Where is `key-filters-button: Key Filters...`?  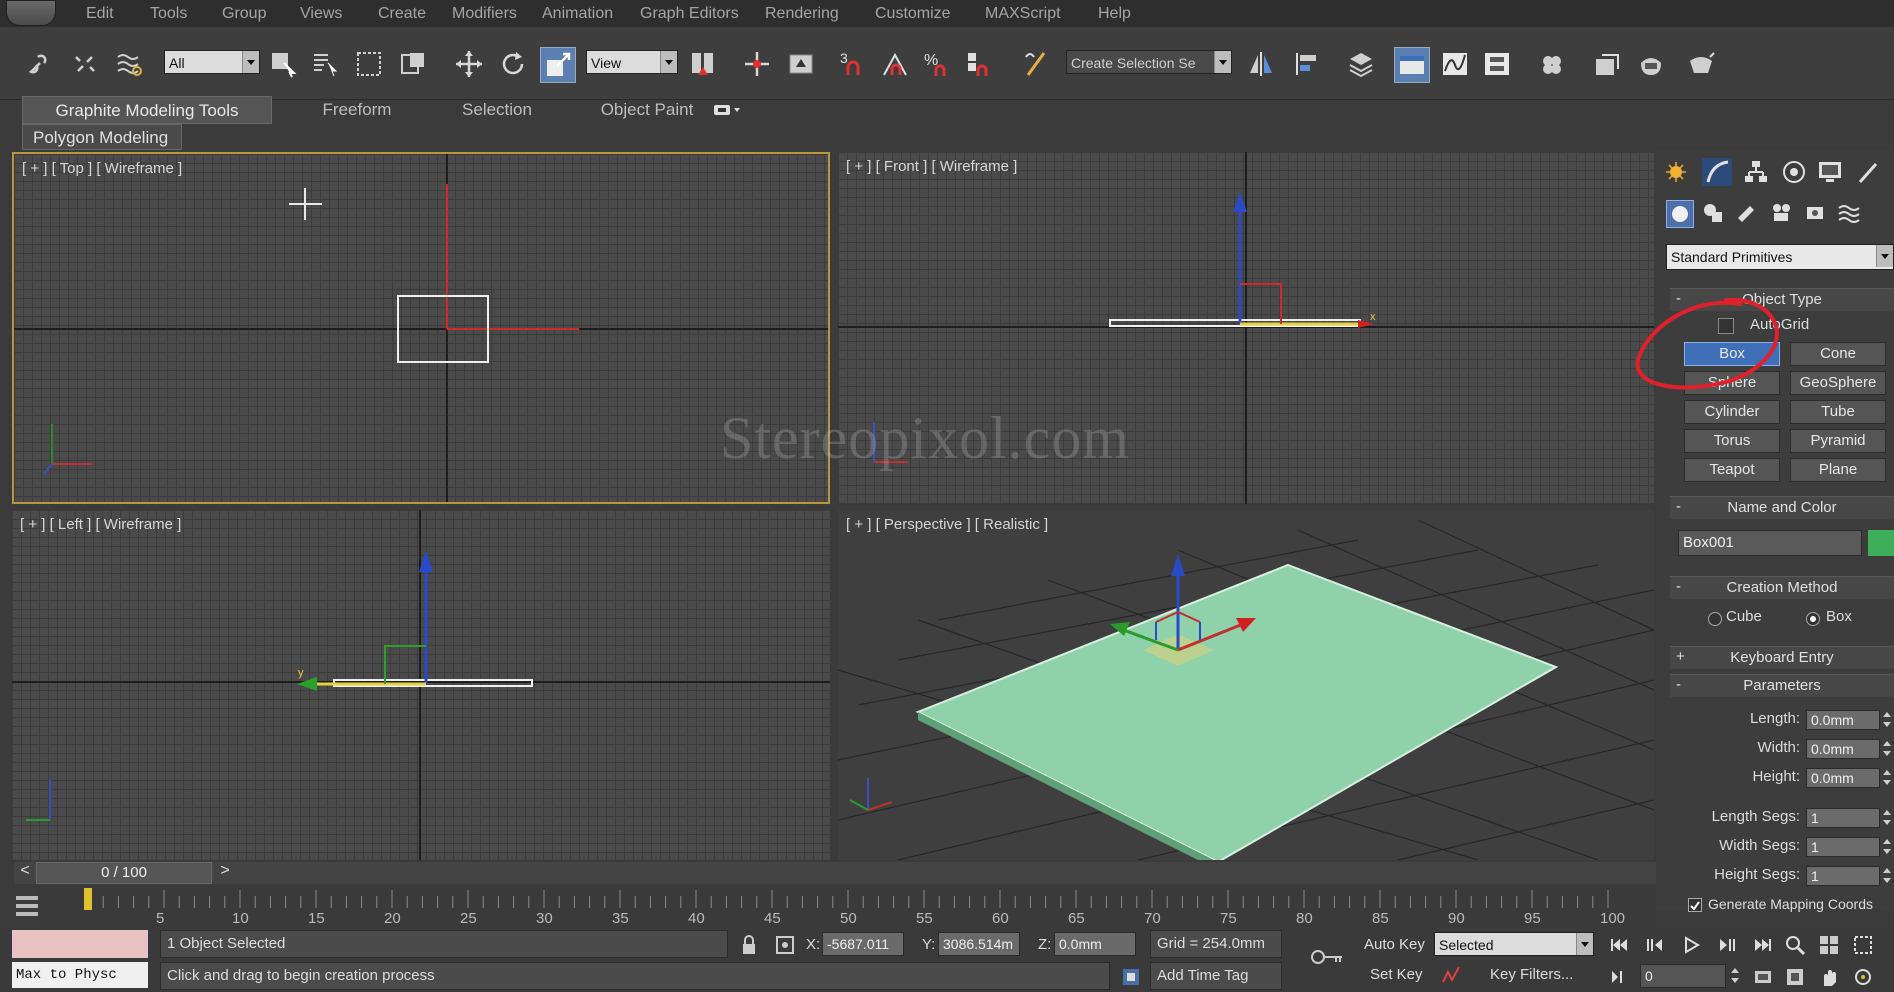 key-filters-button: Key Filters... is located at coordinates (1531, 974).